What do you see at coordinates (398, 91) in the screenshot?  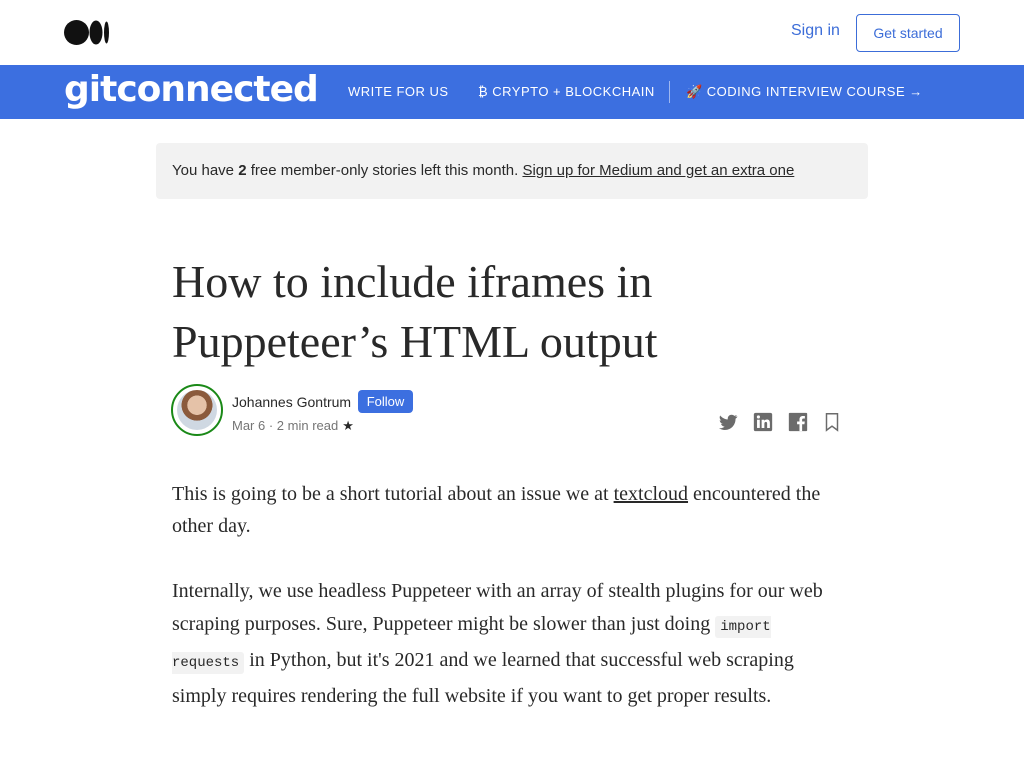 I see `nav-write-for-us: WRITE FOR US` at bounding box center [398, 91].